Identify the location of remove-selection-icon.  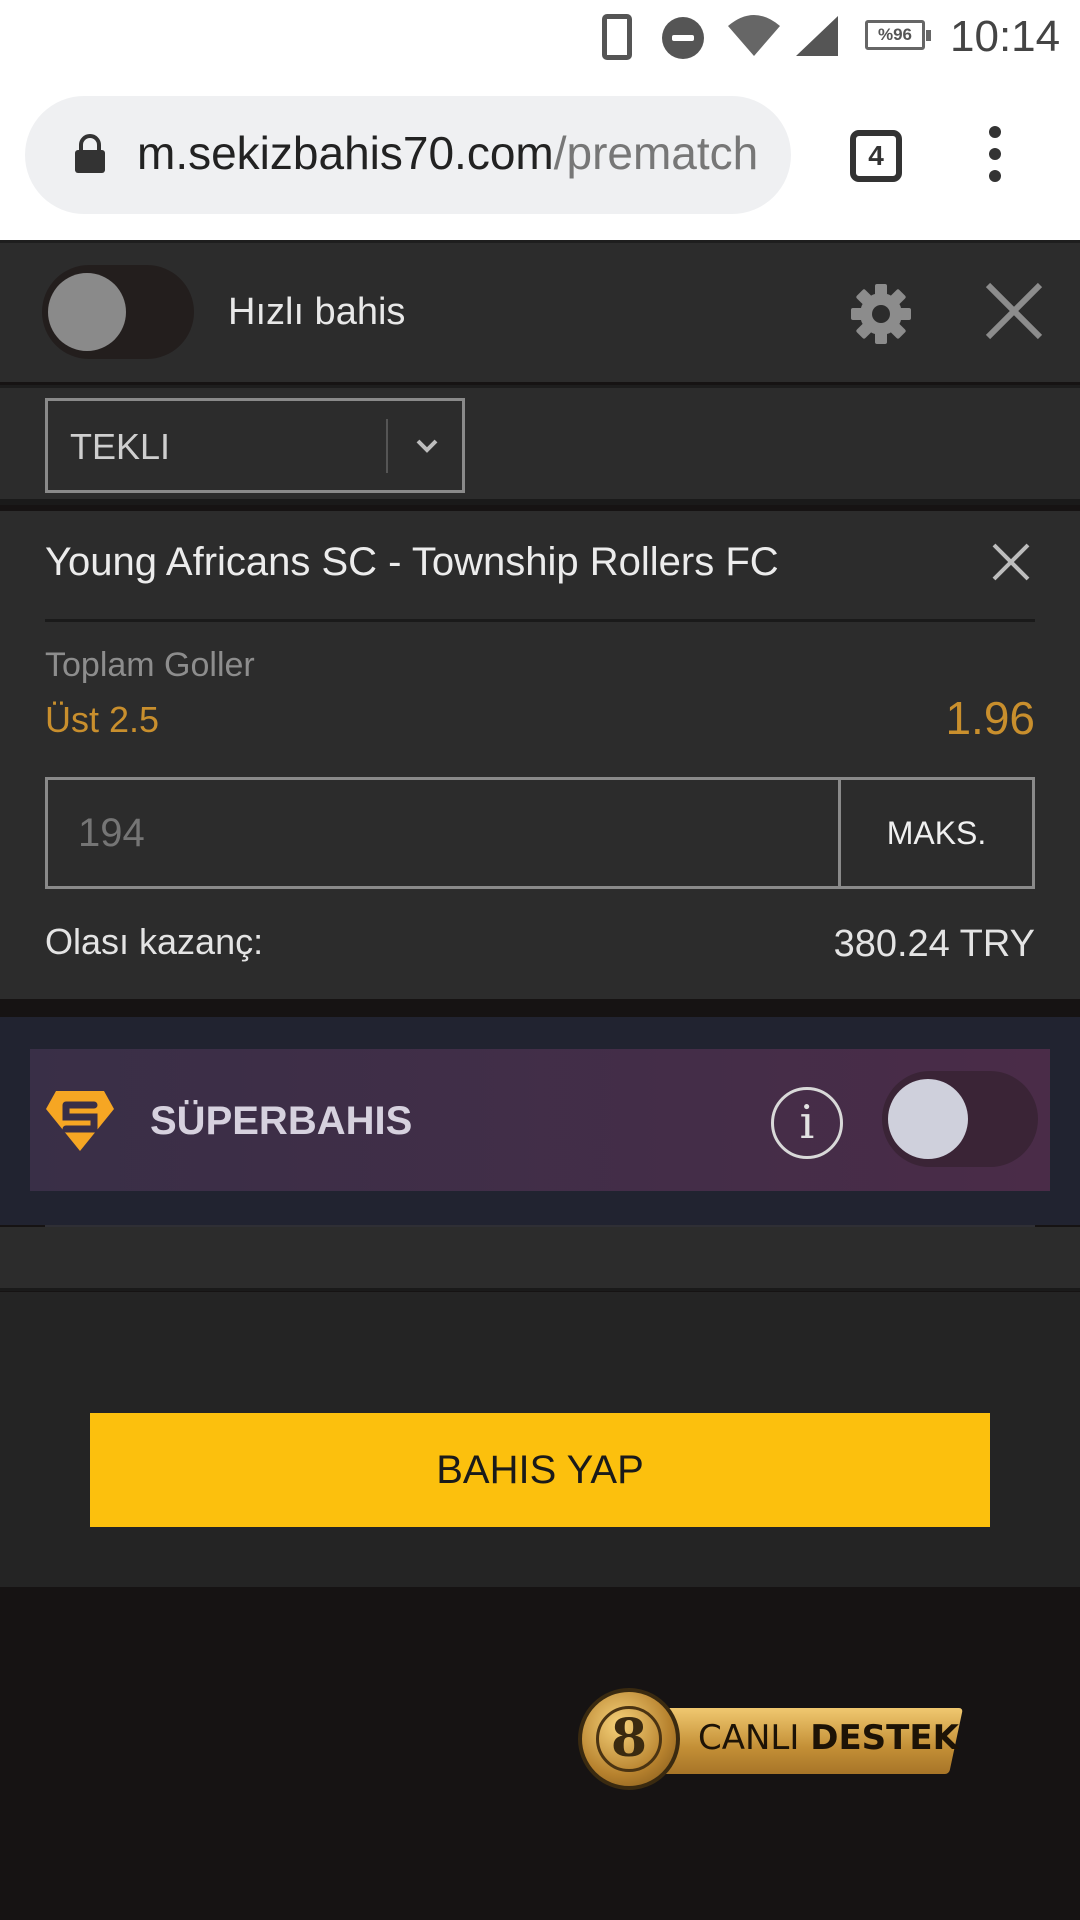
(1011, 562).